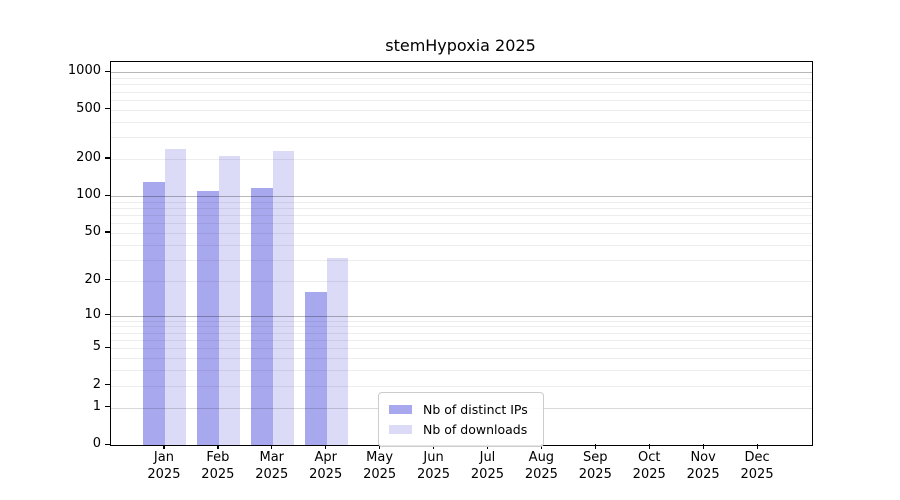 This screenshot has height=500, width=900. Describe the element at coordinates (460, 45) in the screenshot. I see `chart-title: stemHypoxia 2025` at that location.